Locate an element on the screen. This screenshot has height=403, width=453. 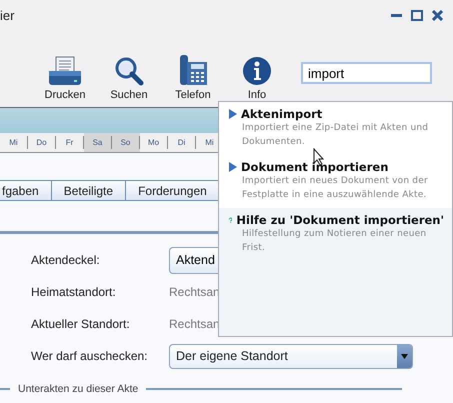
tab: fgaben is located at coordinates (26, 190).